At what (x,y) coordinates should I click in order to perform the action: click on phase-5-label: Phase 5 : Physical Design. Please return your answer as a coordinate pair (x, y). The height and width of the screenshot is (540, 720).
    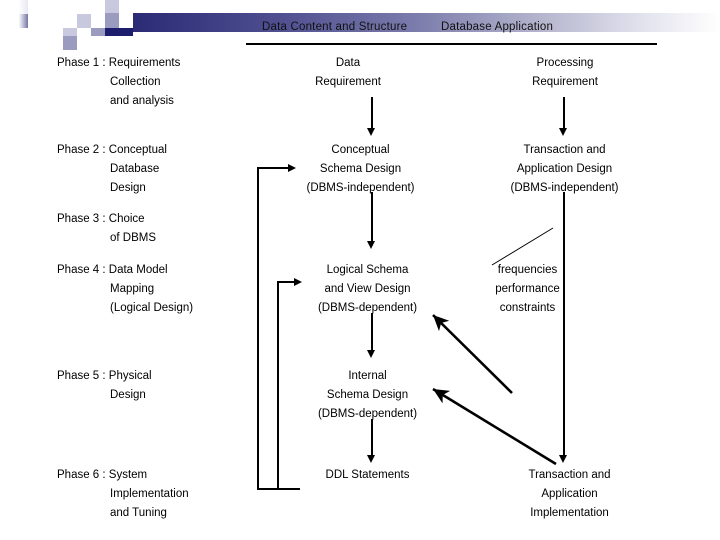
    Looking at the image, I should click on (104, 386).